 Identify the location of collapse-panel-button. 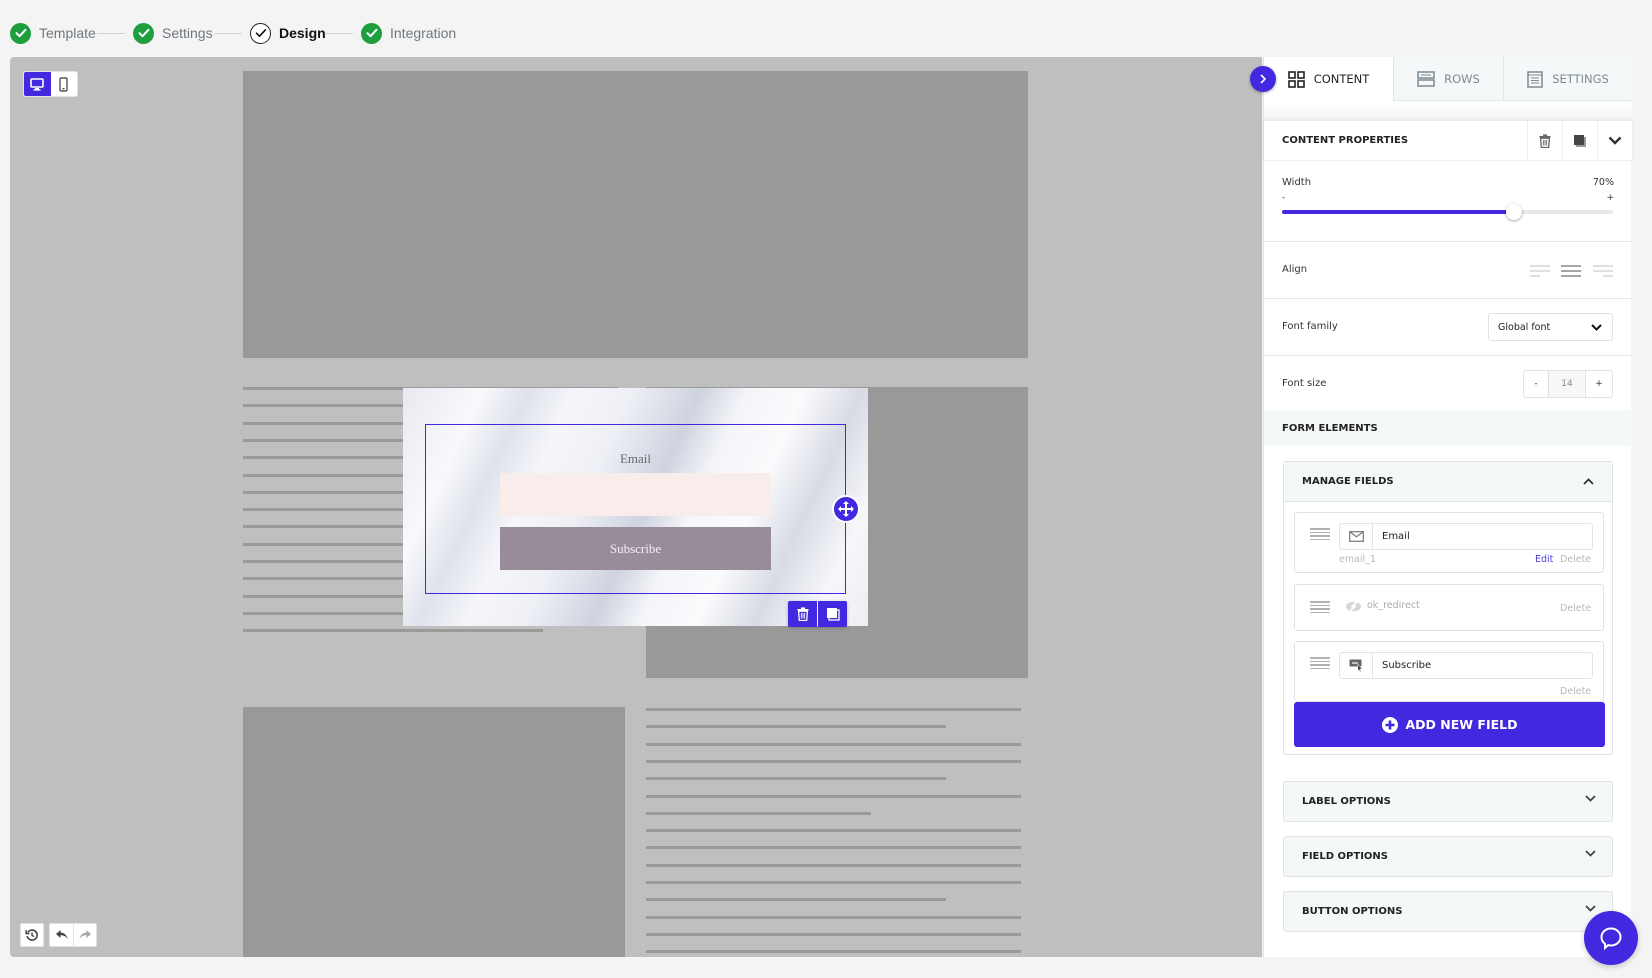
(1263, 79).